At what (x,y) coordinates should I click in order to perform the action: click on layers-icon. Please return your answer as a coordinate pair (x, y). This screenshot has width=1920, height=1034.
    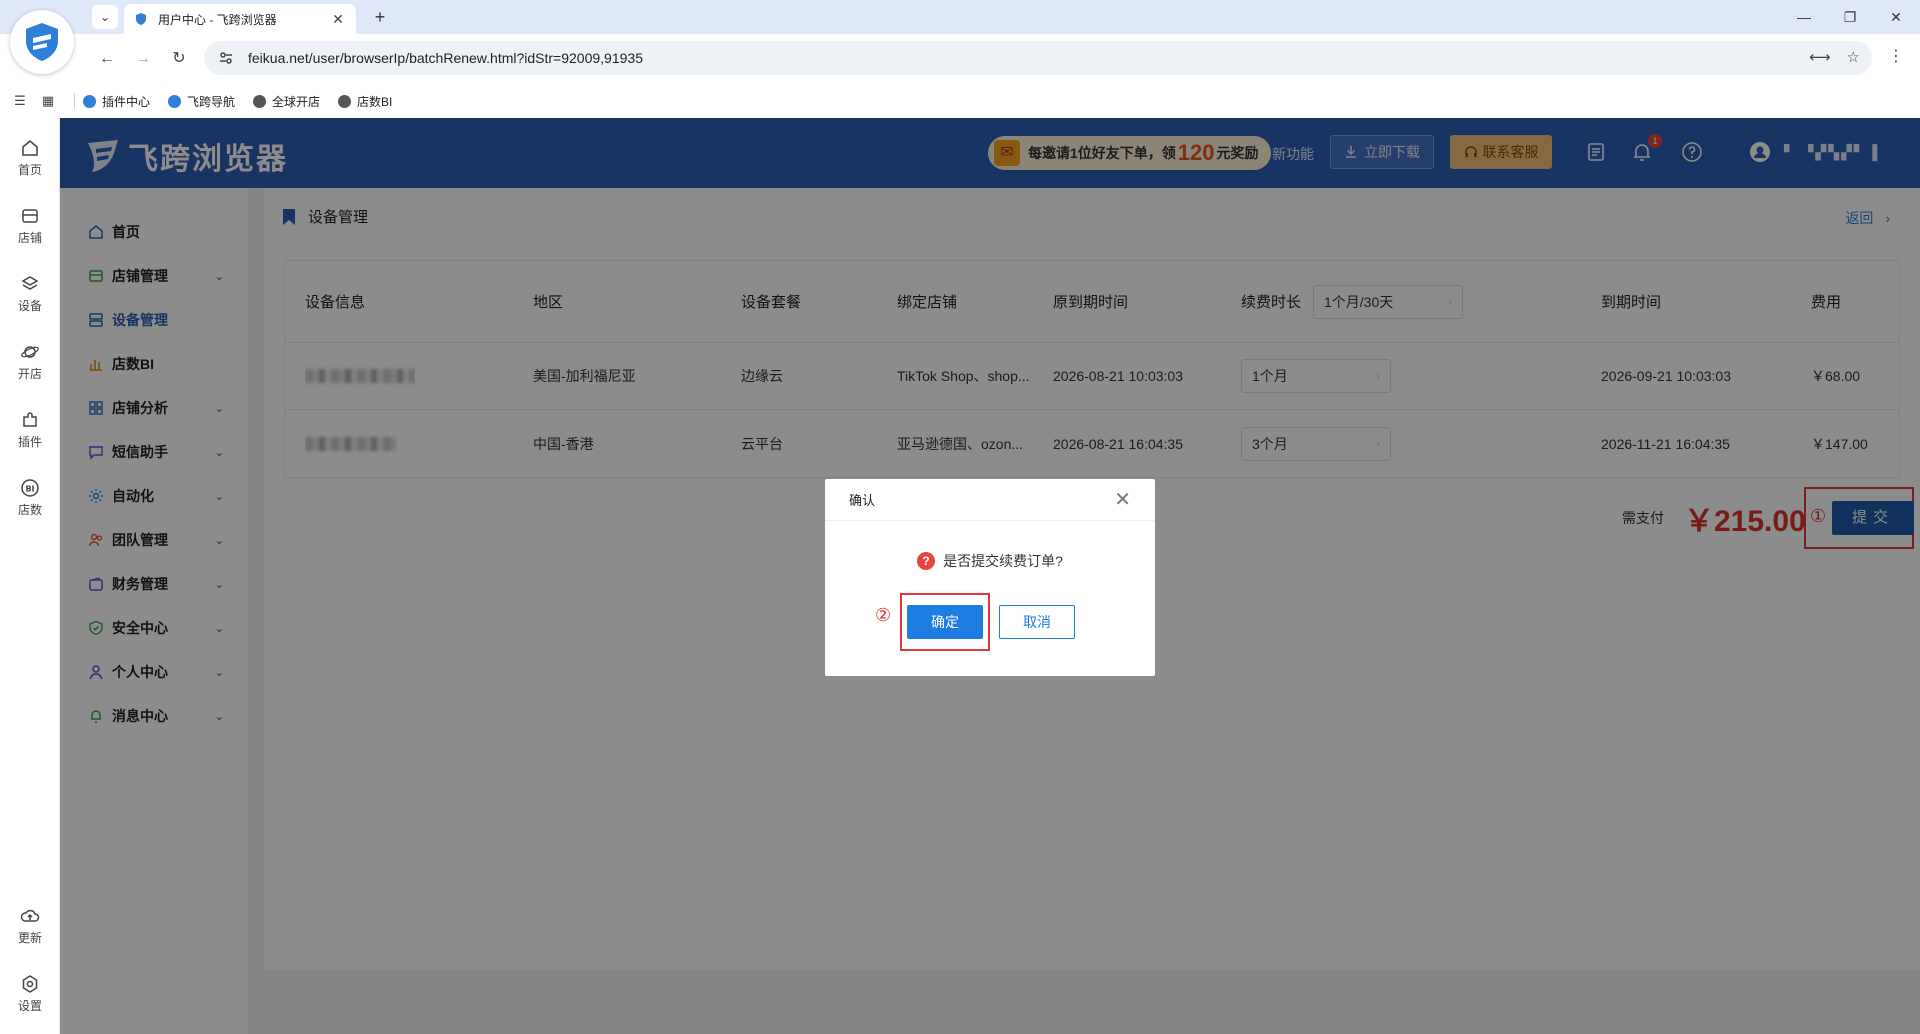
    Looking at the image, I should click on (30, 283).